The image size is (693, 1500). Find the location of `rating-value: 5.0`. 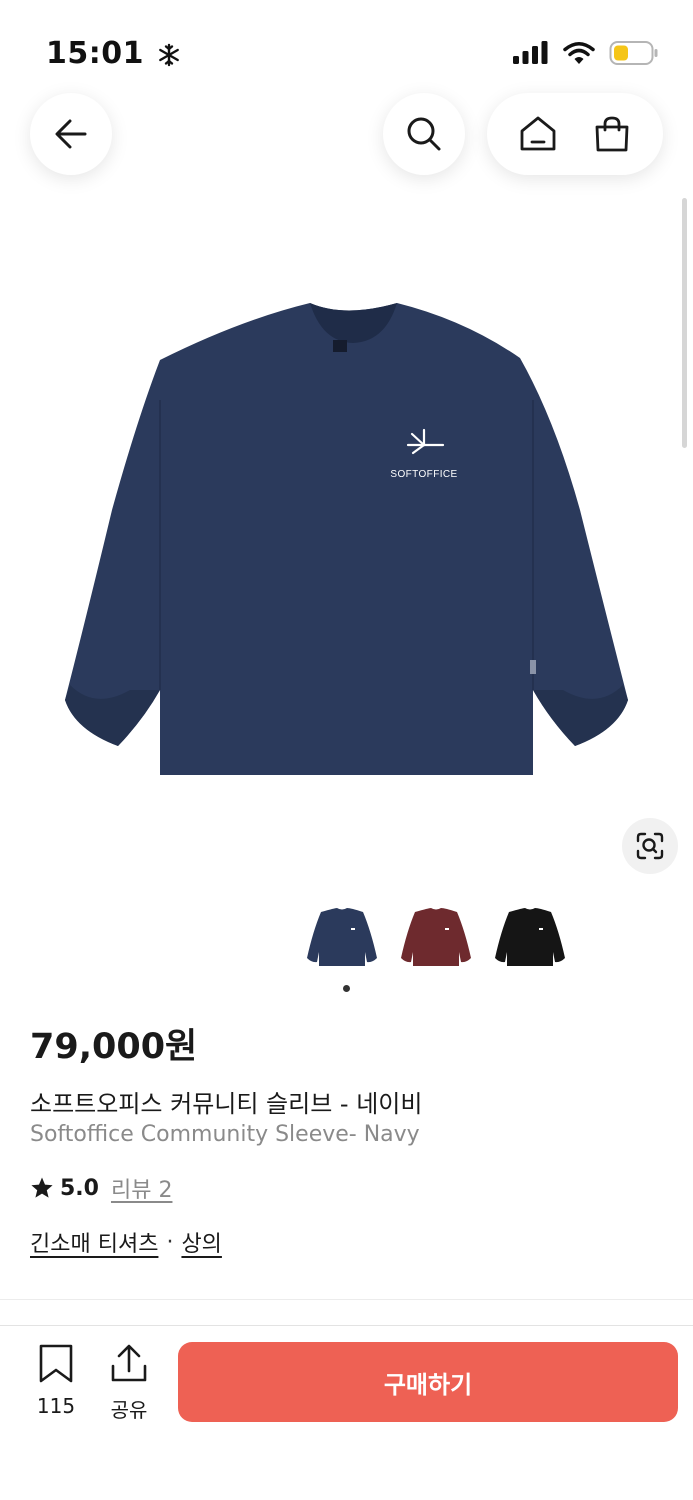

rating-value: 5.0 is located at coordinates (79, 1188).